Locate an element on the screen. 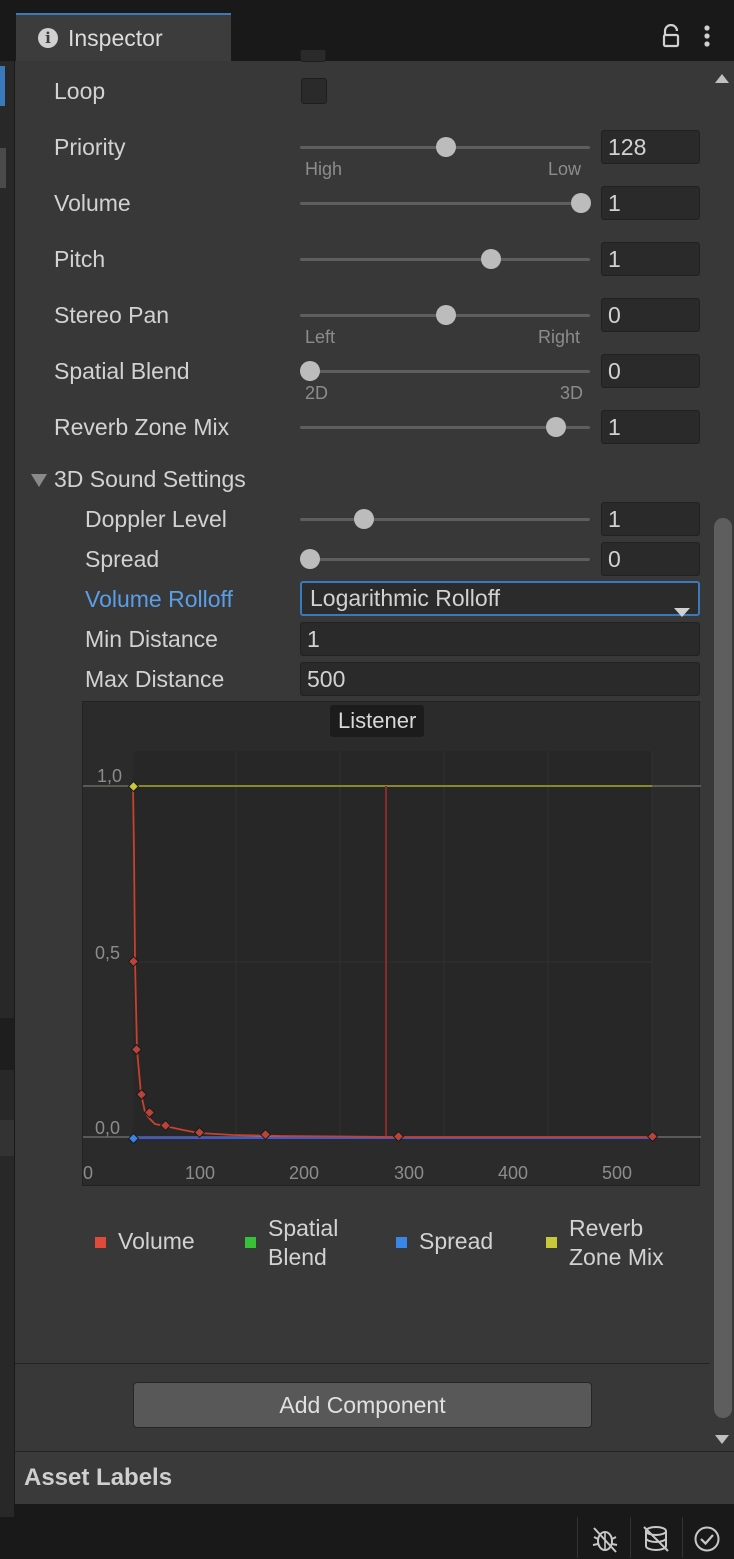 Image resolution: width=734 pixels, height=1559 pixels. info-icon: i is located at coordinates (48, 38).